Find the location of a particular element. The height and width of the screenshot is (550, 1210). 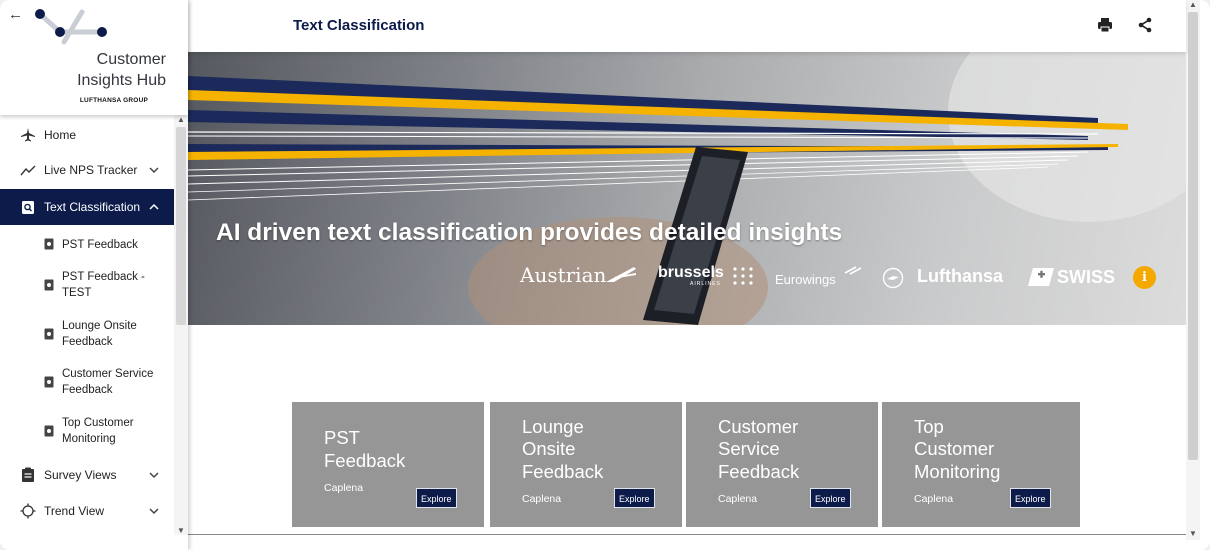

sidebar-subitem-pst-feedback-test: PST Feedback - TEST is located at coordinates (87, 285).